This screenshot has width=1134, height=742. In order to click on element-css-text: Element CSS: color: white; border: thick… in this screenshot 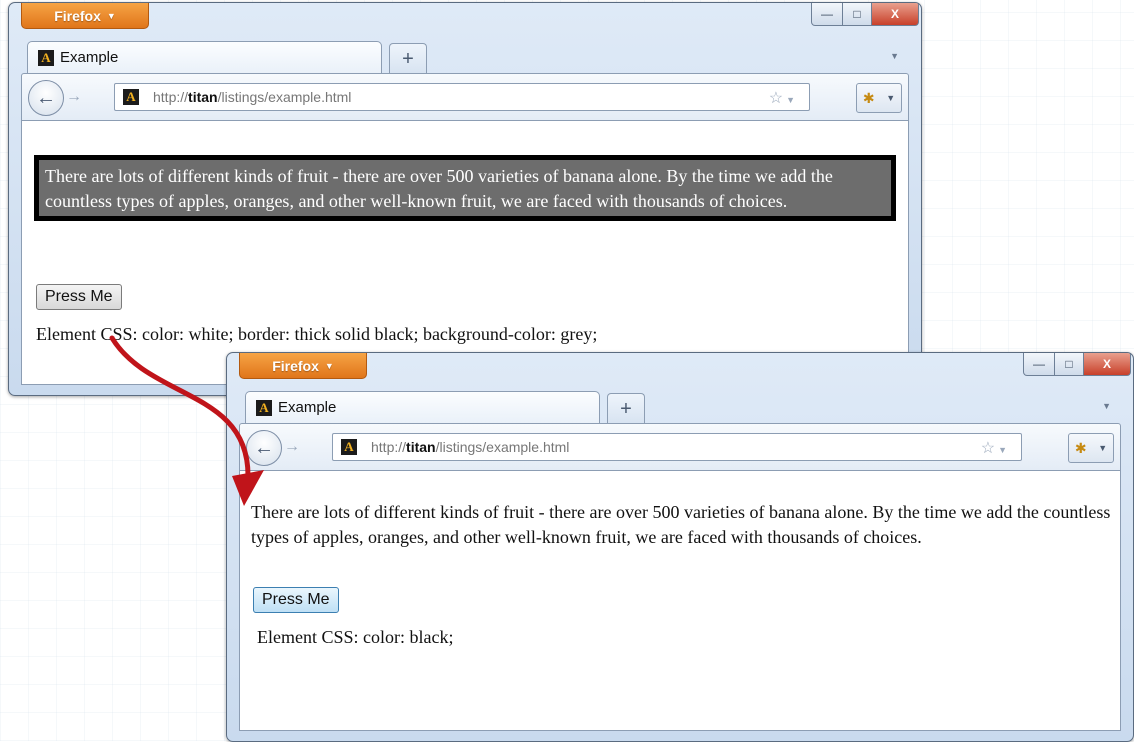, I will do `click(317, 334)`.